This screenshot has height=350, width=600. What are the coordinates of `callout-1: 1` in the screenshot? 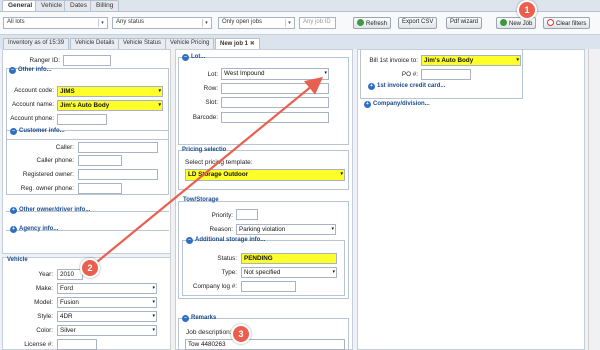 It's located at (527, 10).